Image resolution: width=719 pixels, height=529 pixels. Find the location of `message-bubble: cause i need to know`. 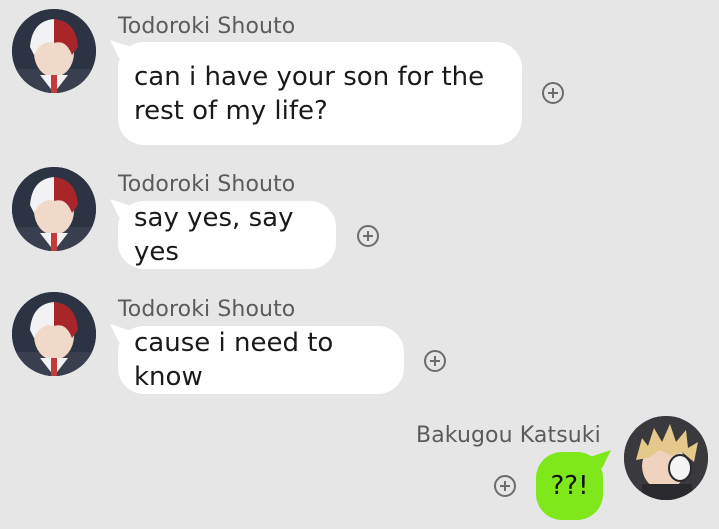

message-bubble: cause i need to know is located at coordinates (261, 360).